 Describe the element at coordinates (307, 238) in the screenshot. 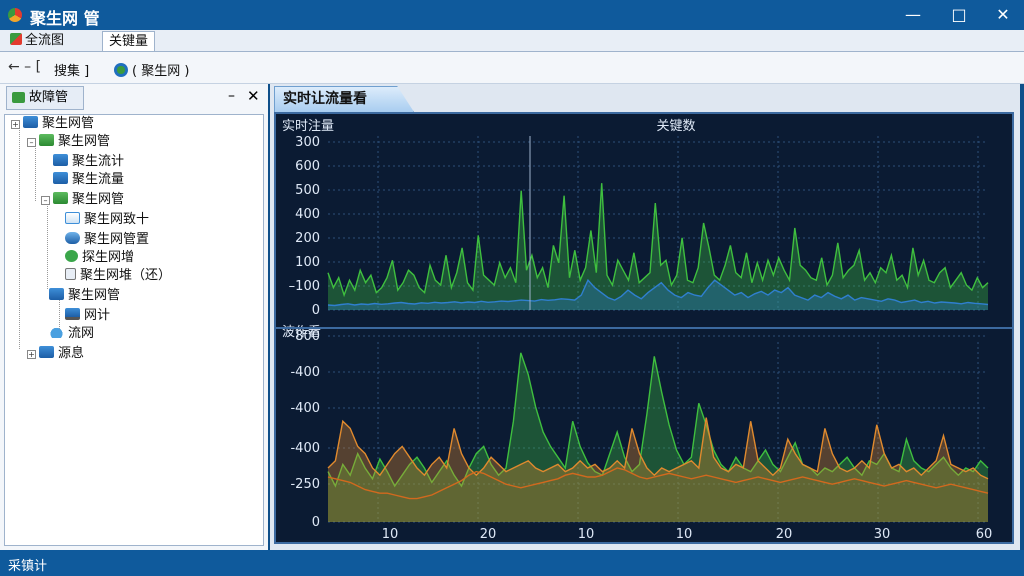

I see `y-tick-label: 200` at that location.